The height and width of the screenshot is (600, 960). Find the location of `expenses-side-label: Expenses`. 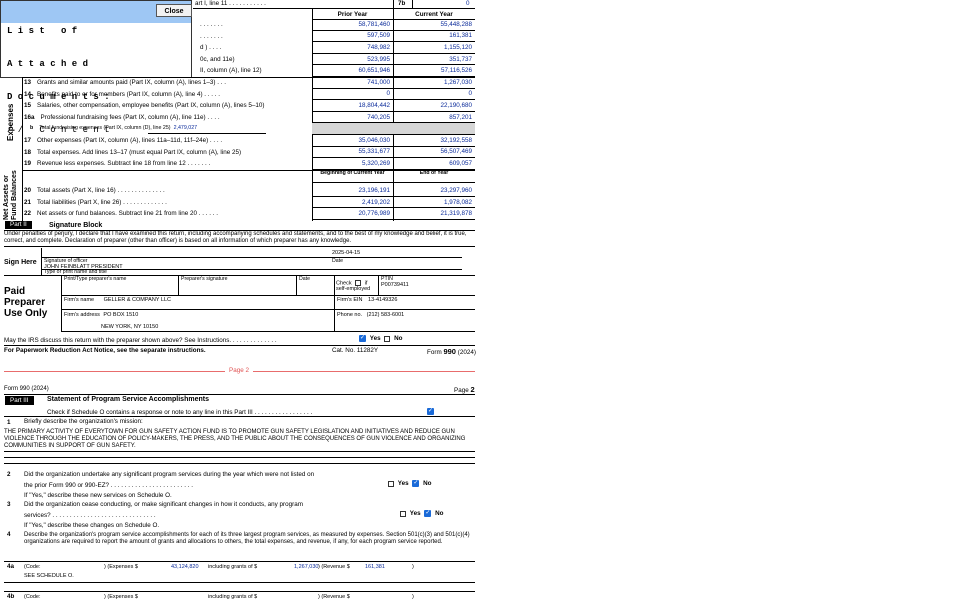

expenses-side-label: Expenses is located at coordinates (10, 122).